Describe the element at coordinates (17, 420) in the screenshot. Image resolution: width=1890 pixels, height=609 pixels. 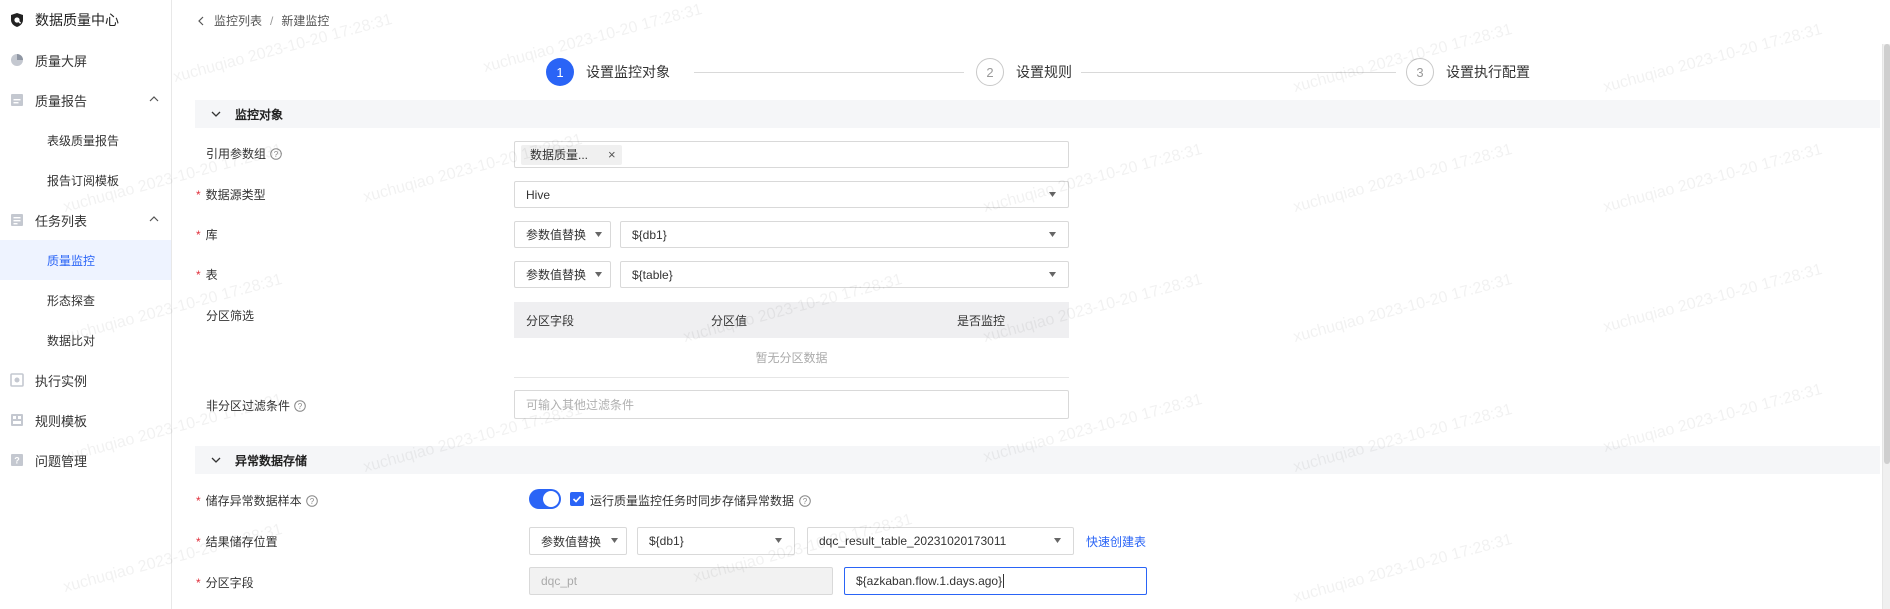
I see `template-icon` at that location.